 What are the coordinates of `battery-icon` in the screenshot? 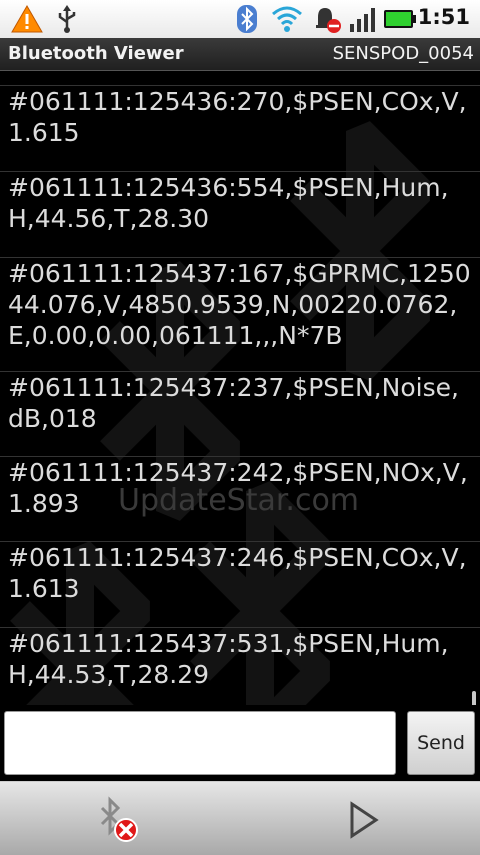 It's located at (400, 19).